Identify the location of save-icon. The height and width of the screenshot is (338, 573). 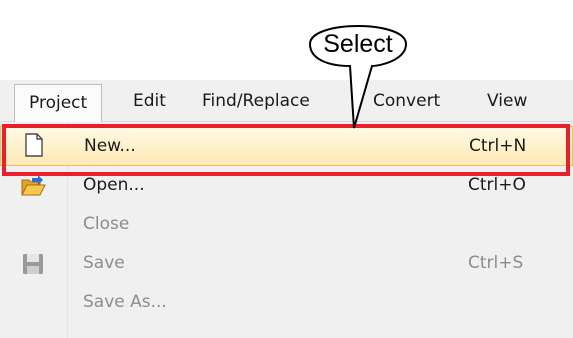
(33, 264).